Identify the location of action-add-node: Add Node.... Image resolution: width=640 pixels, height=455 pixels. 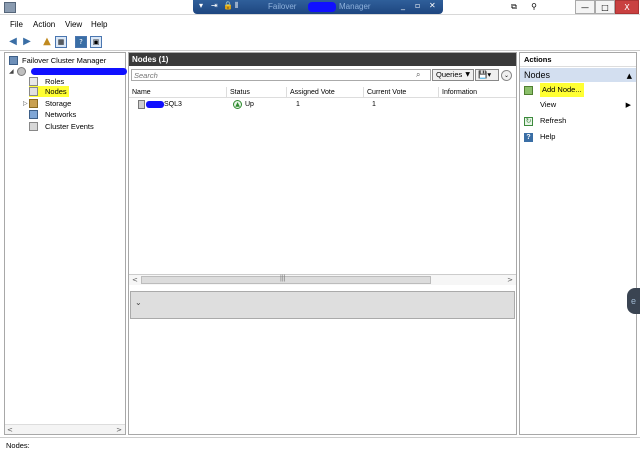
(578, 90).